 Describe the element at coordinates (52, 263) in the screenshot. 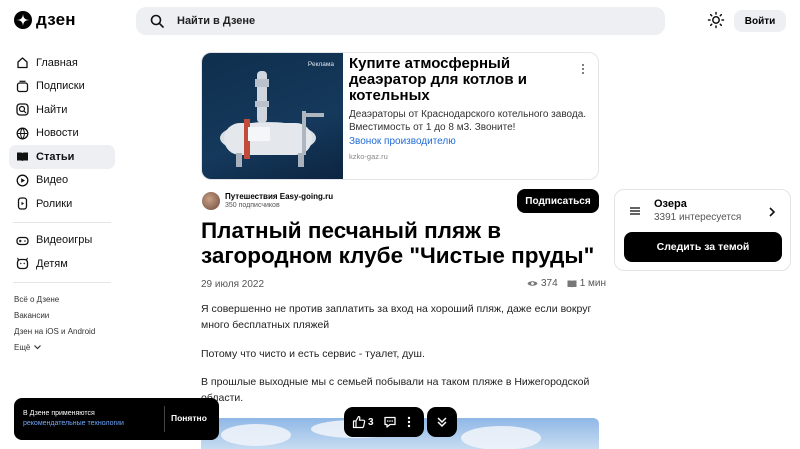

I see `sidebar-item-label: Детям` at that location.